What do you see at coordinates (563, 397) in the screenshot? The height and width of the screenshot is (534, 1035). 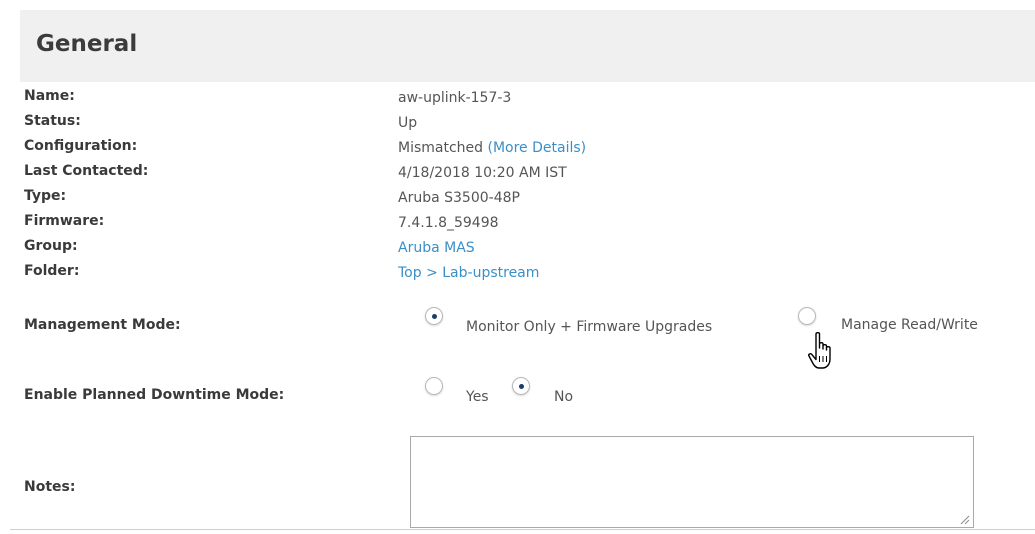 I see `downtime-no-label: No` at bounding box center [563, 397].